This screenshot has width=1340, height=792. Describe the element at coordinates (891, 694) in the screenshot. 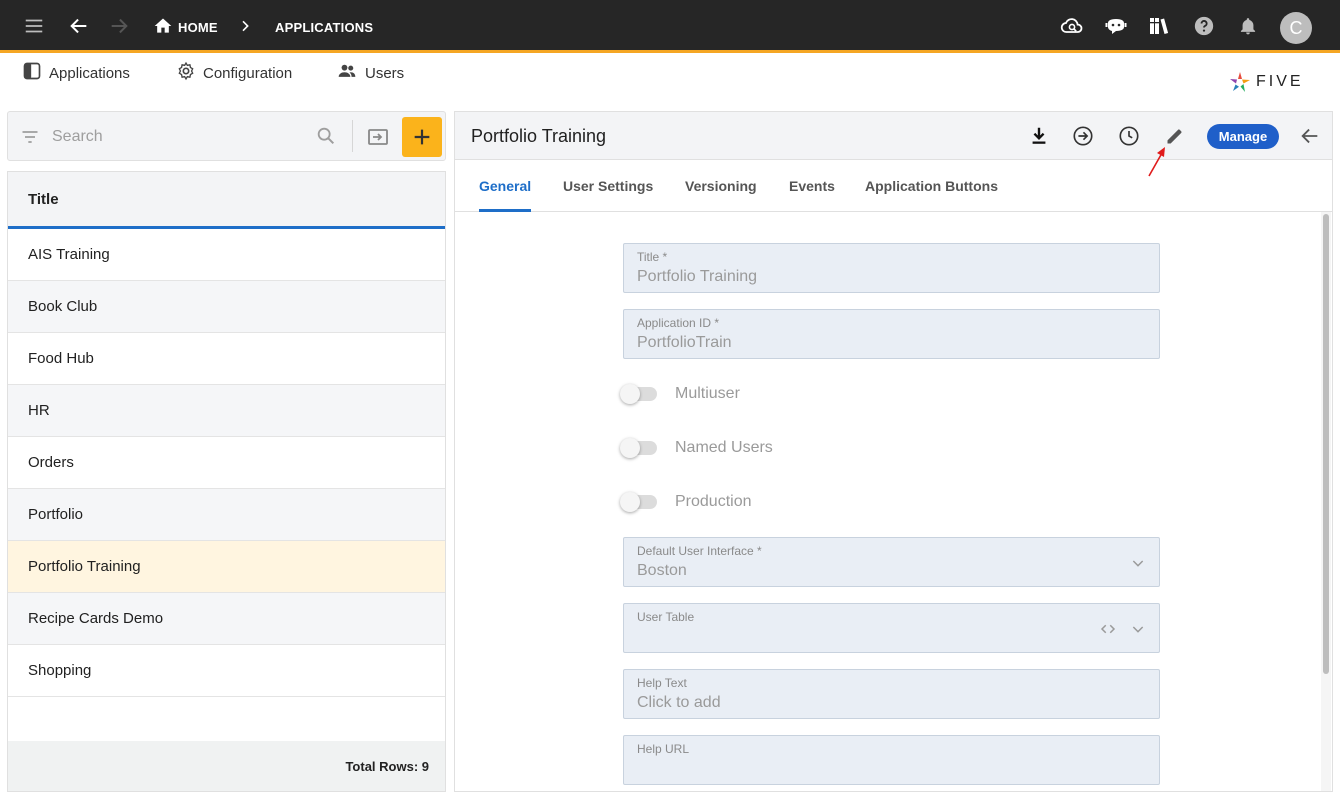

I see `help-text-field: Help Text Click to add` at that location.